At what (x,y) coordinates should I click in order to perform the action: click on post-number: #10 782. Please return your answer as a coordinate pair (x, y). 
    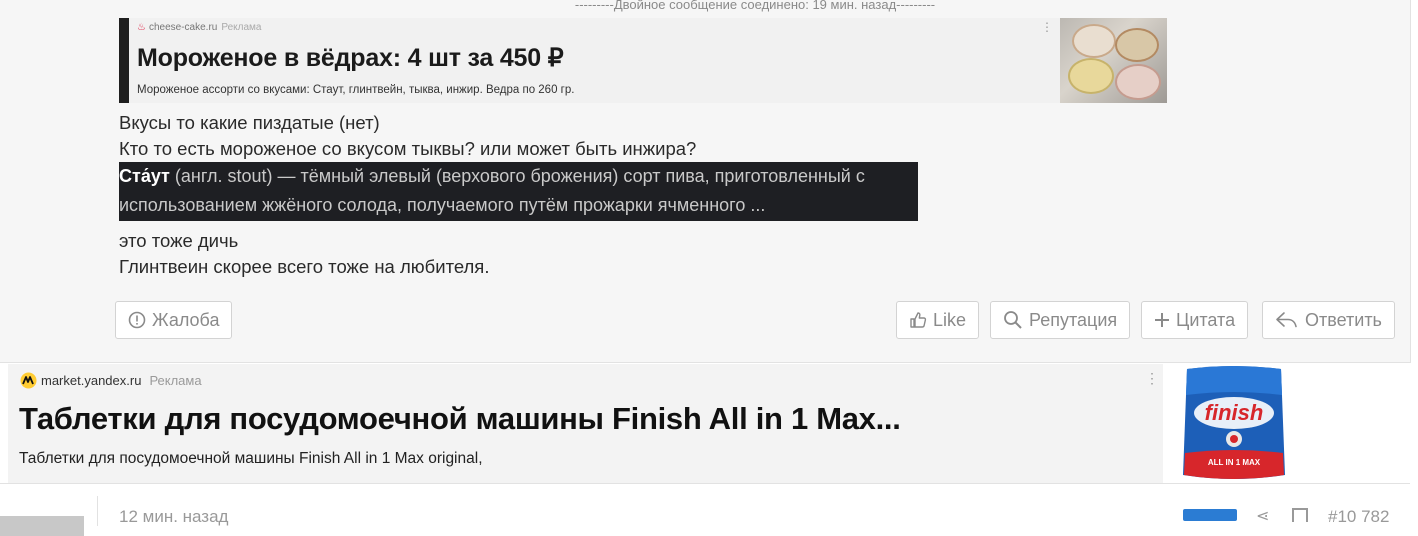
    Looking at the image, I should click on (1358, 517).